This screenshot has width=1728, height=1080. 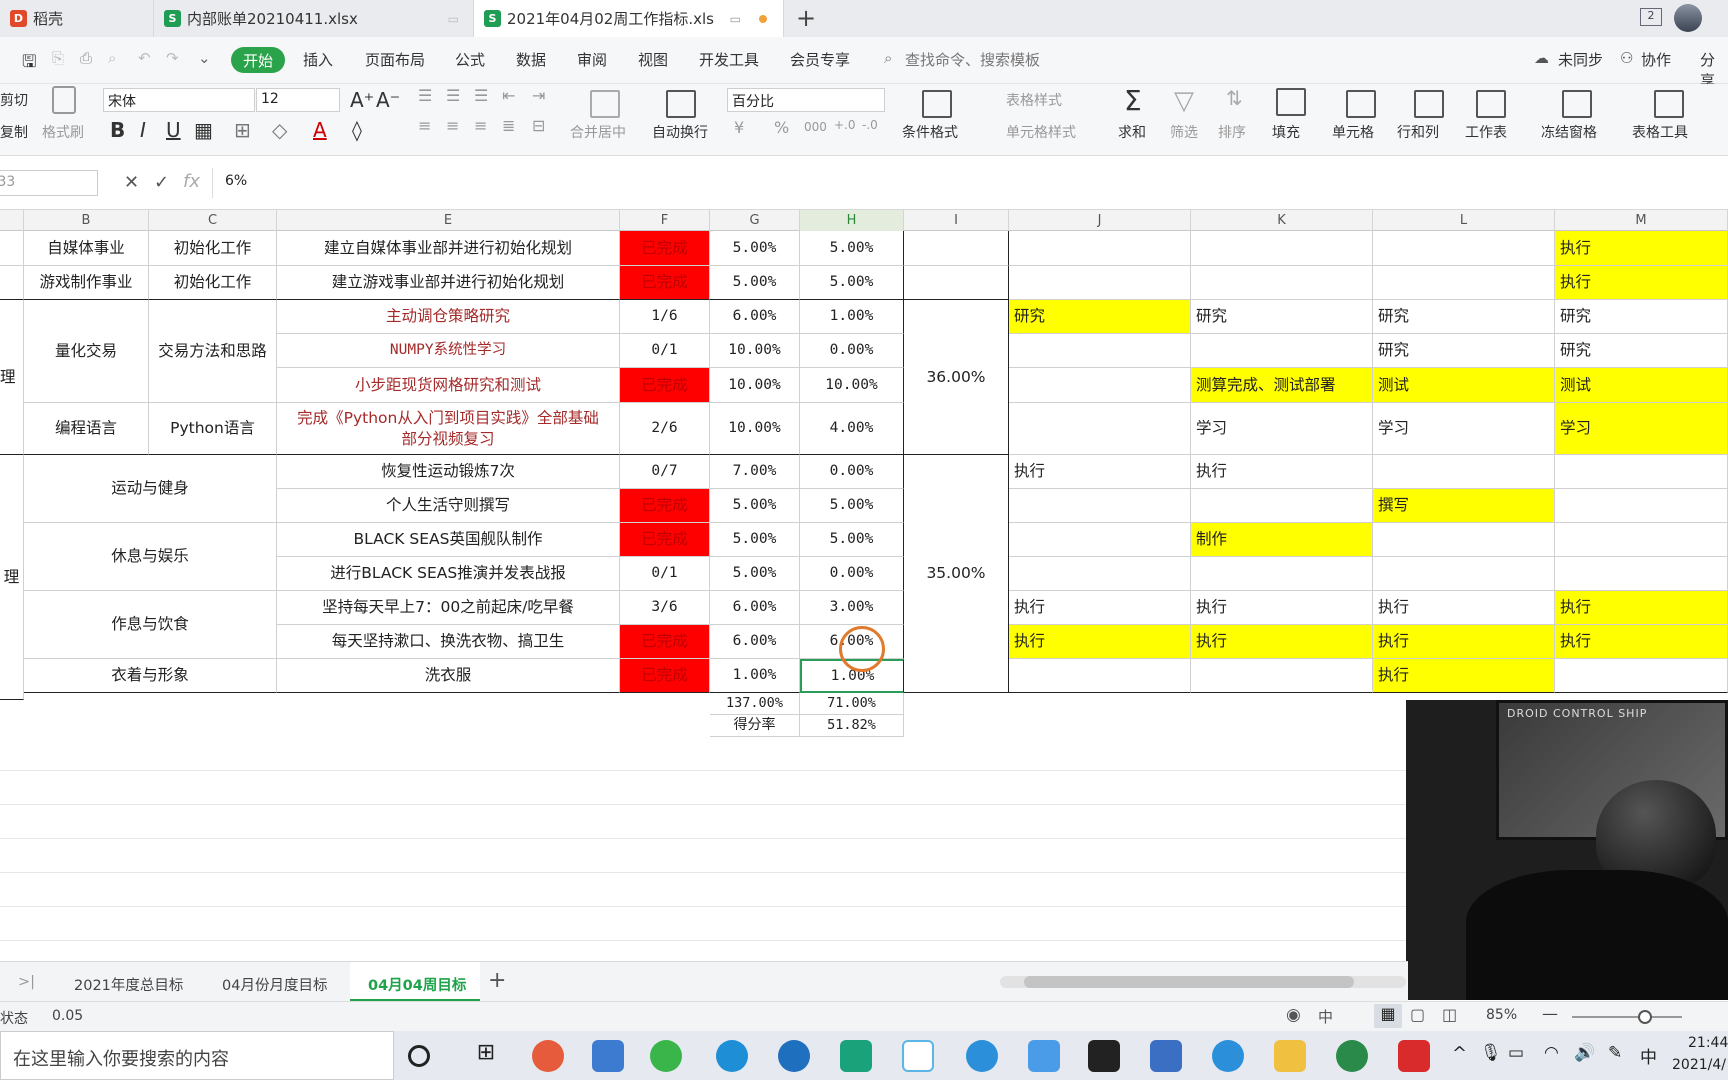 What do you see at coordinates (1352, 1056) in the screenshot?
I see `evernote-icon` at bounding box center [1352, 1056].